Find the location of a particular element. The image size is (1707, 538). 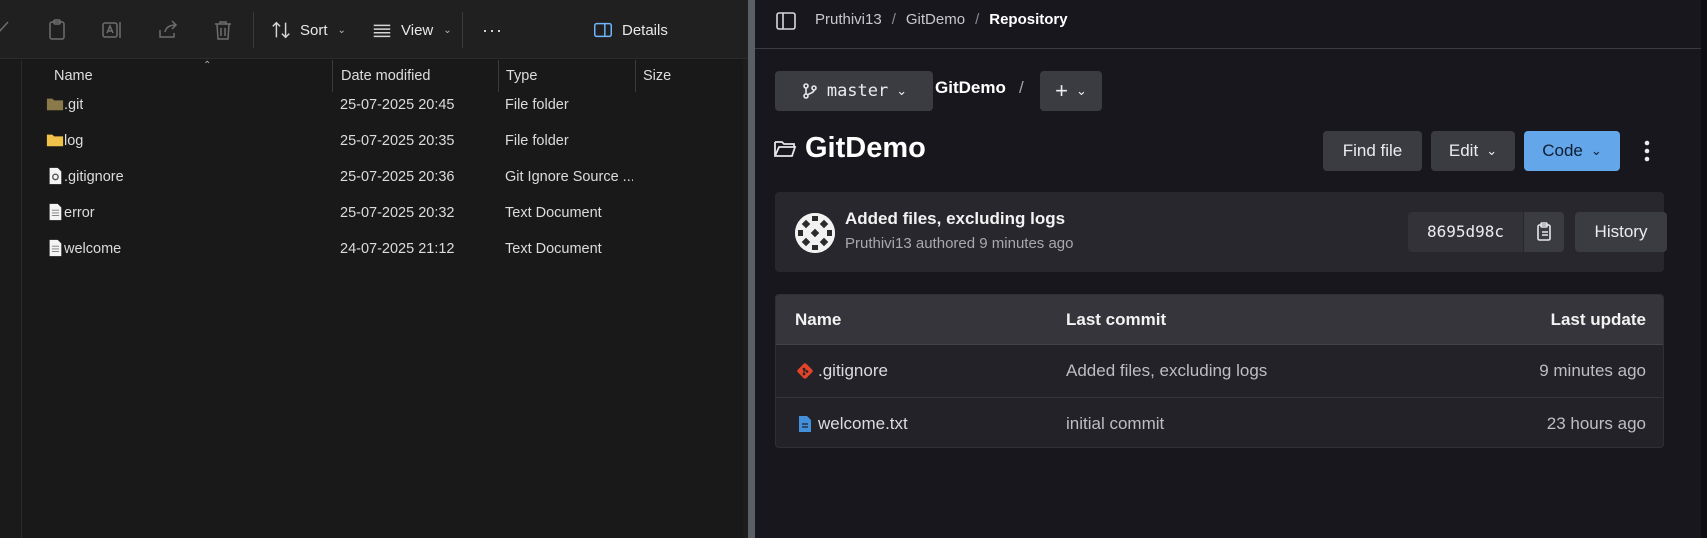

file-row: log 25-07-2025 20:35 File folder is located at coordinates (385, 141).